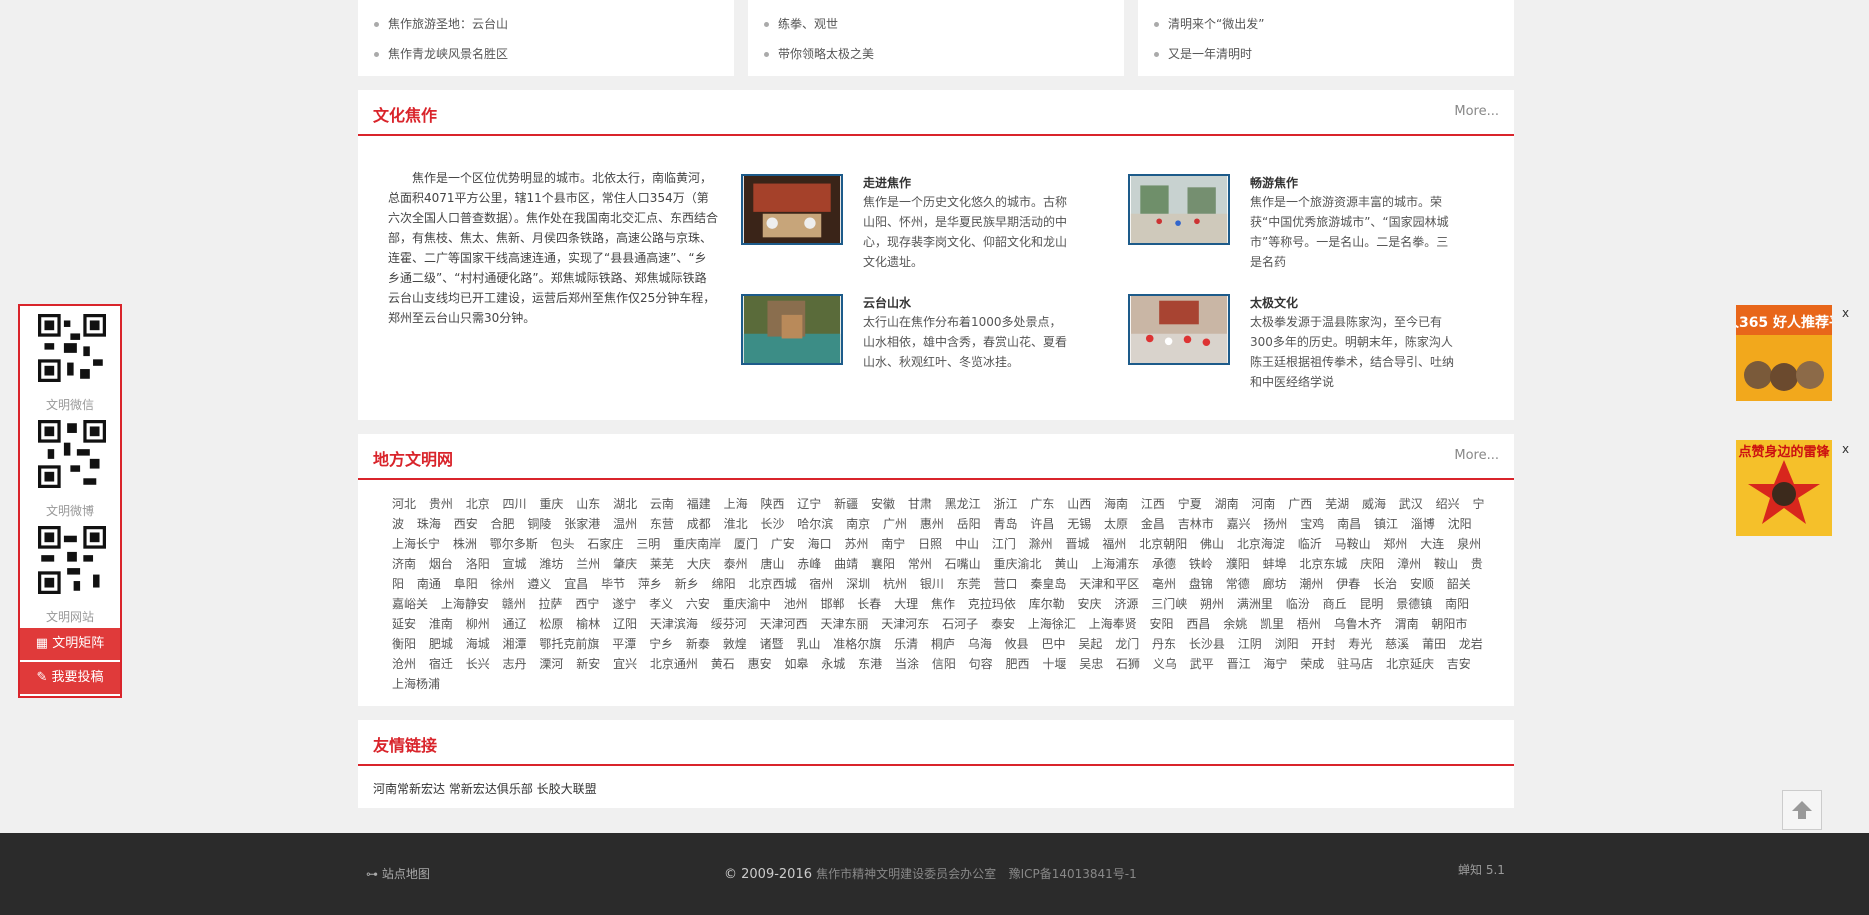  Describe the element at coordinates (588, 664) in the screenshot. I see `city-link: 新安` at that location.